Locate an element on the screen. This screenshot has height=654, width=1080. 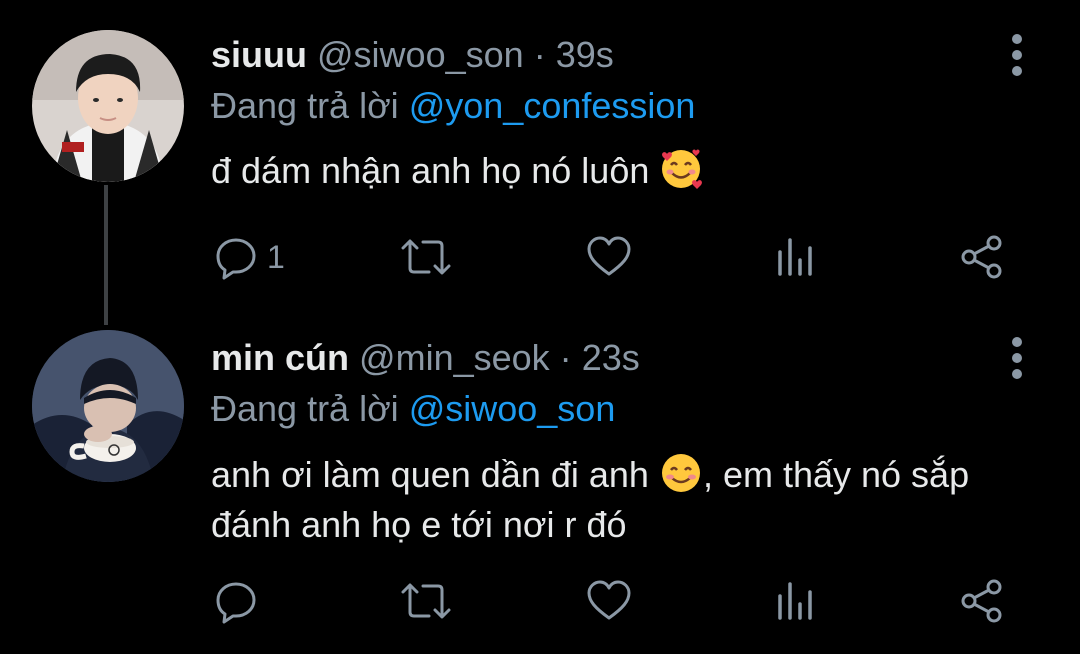
reply-count: 1 is located at coordinates (276, 256).